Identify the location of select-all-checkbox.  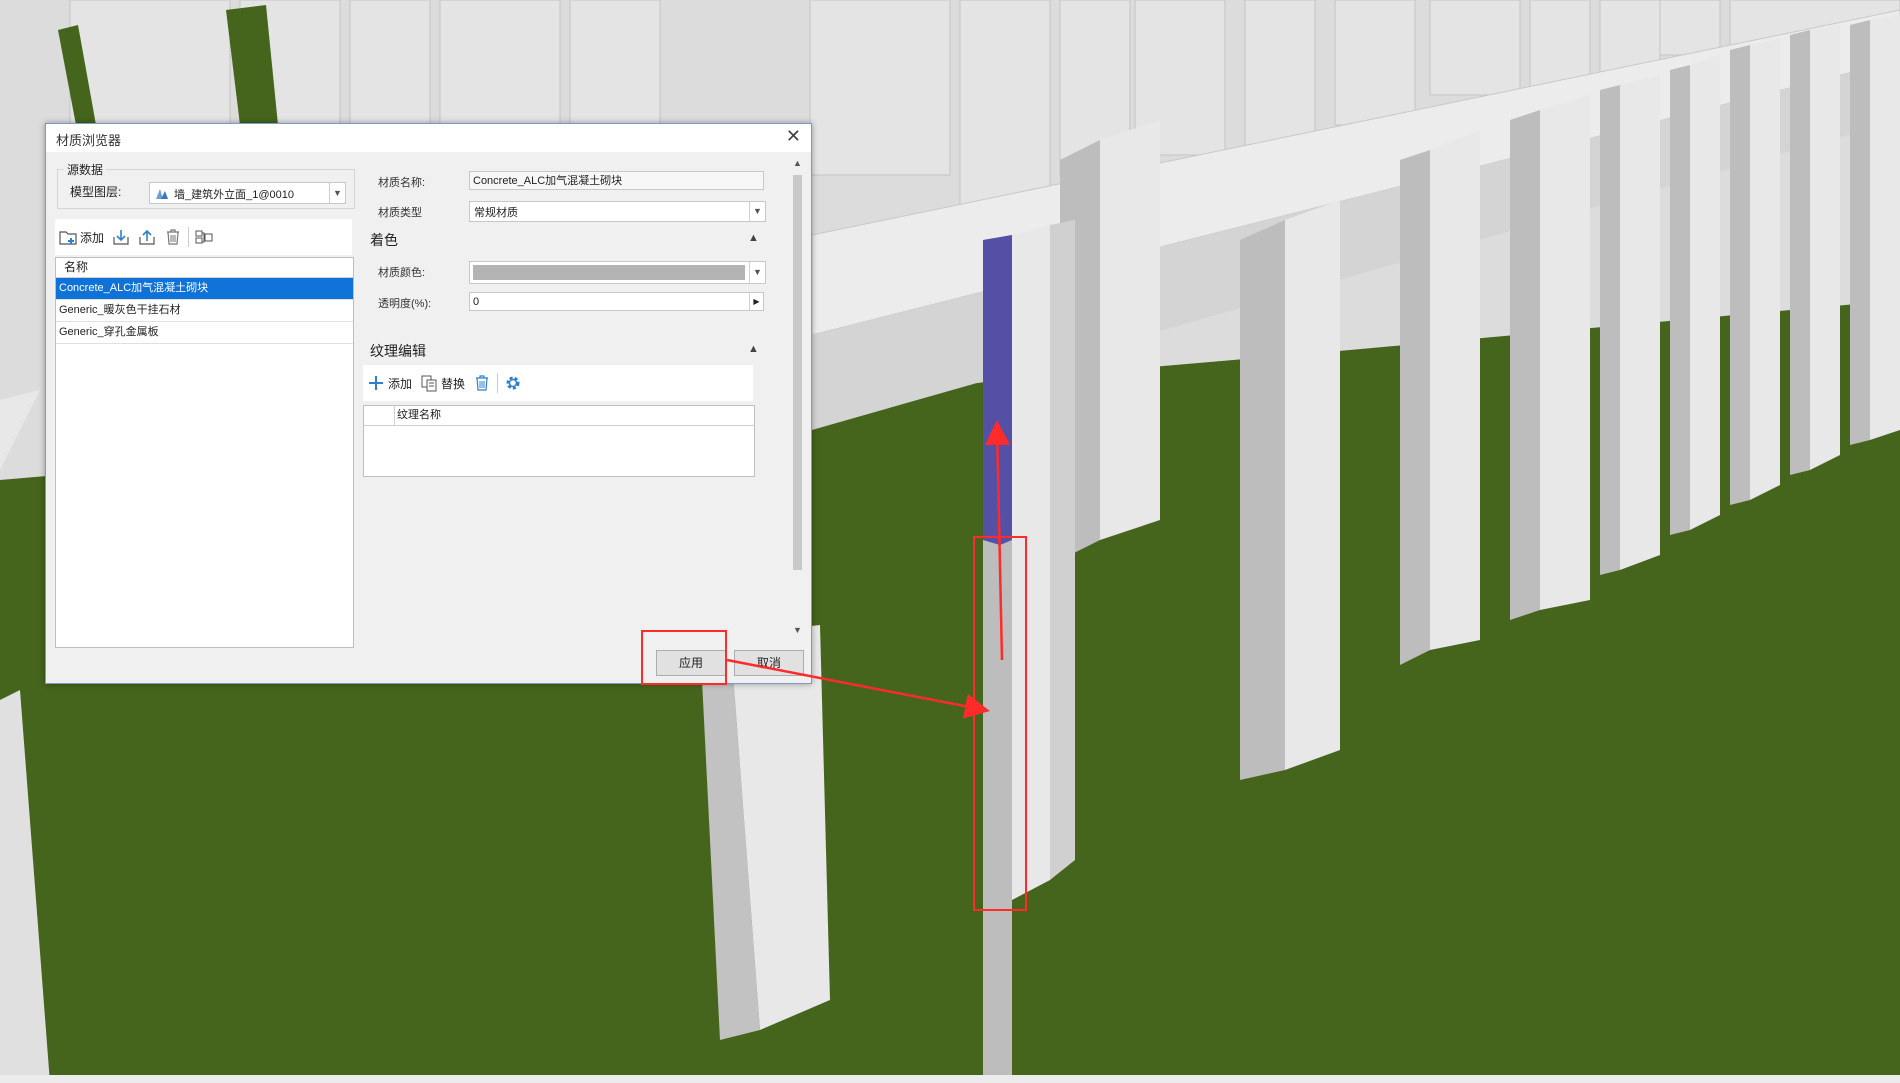
(379, 415).